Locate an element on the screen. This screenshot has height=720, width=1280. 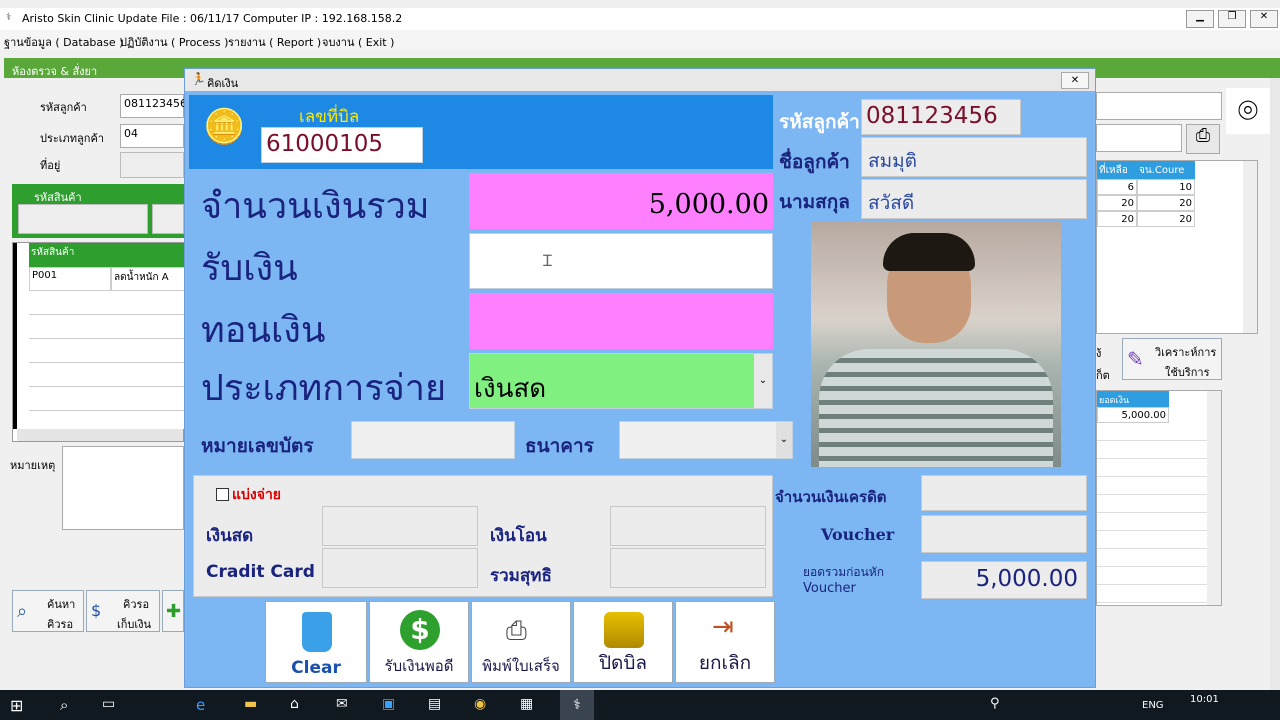
analyze-label-1: วิเคราะห์การ is located at coordinates (1186, 352).